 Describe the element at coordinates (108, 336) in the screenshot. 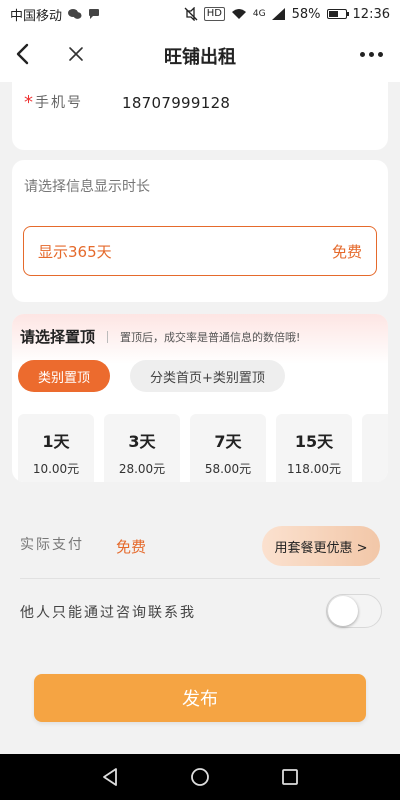

I see `header-divider` at that location.